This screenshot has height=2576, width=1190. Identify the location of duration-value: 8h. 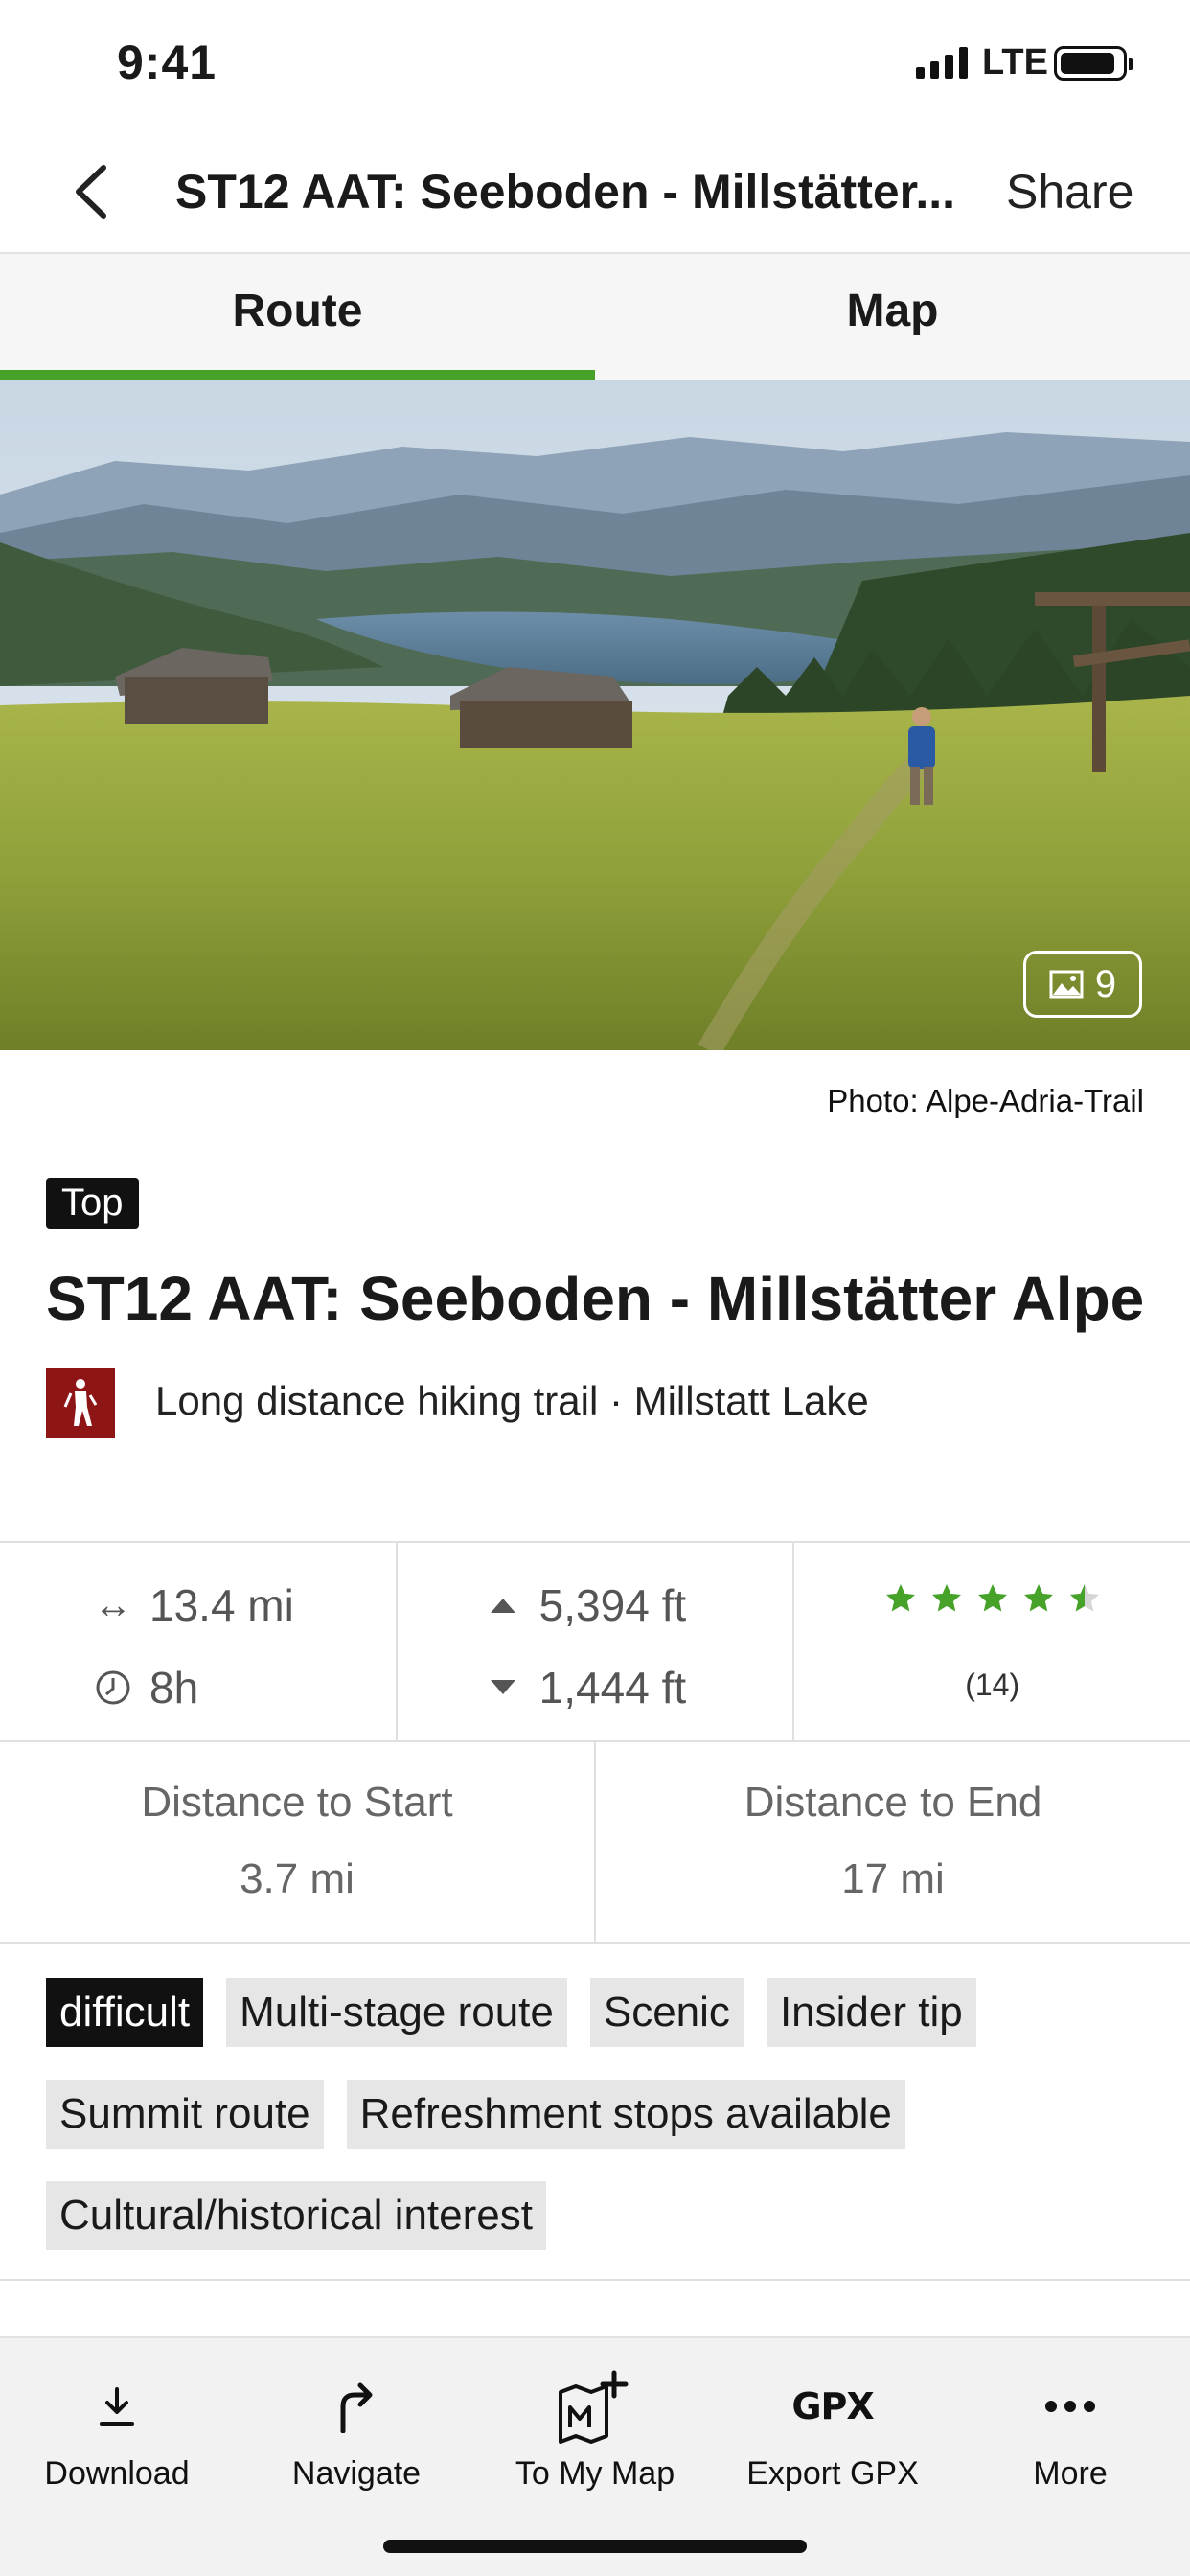
(174, 1688).